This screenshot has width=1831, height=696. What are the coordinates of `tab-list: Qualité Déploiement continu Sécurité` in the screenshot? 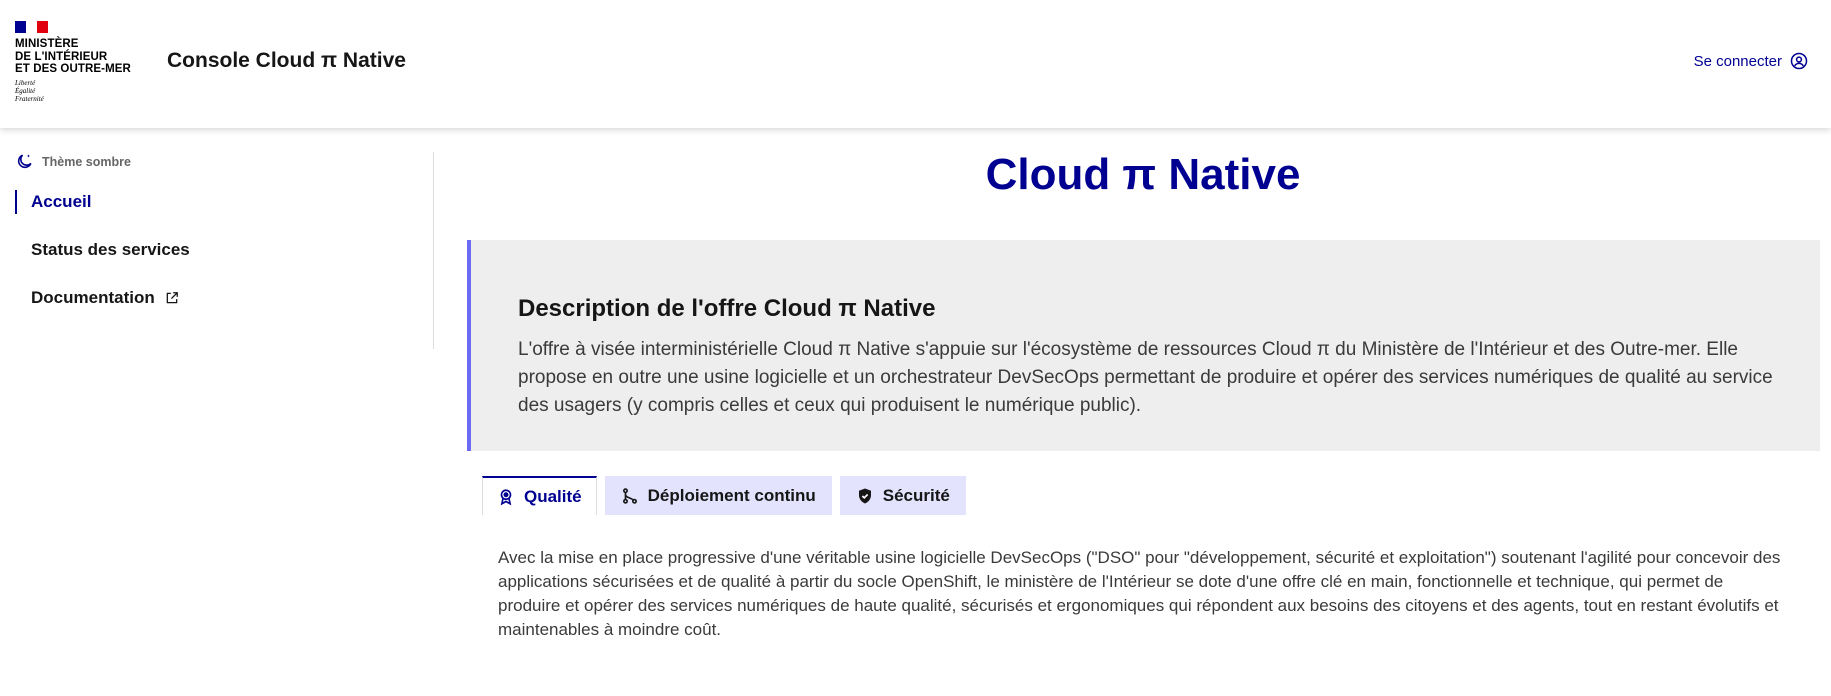 It's located at (724, 495).